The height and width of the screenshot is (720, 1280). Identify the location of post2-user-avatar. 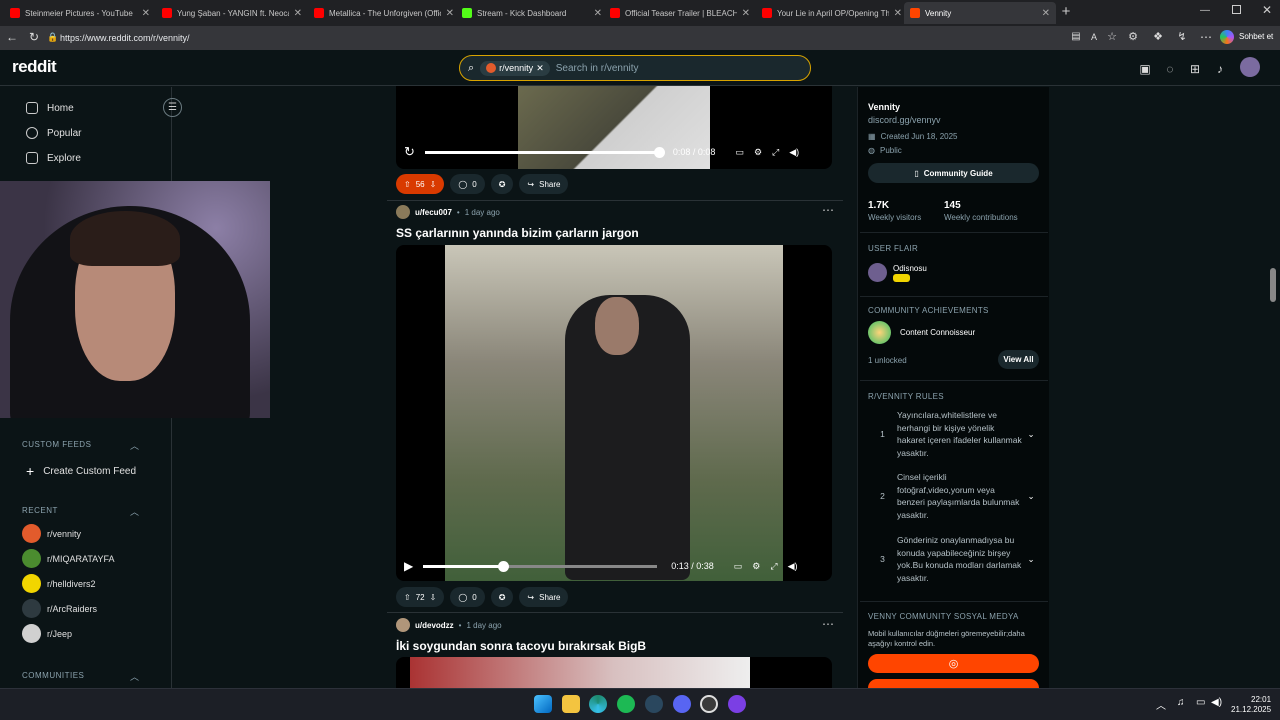
(403, 212).